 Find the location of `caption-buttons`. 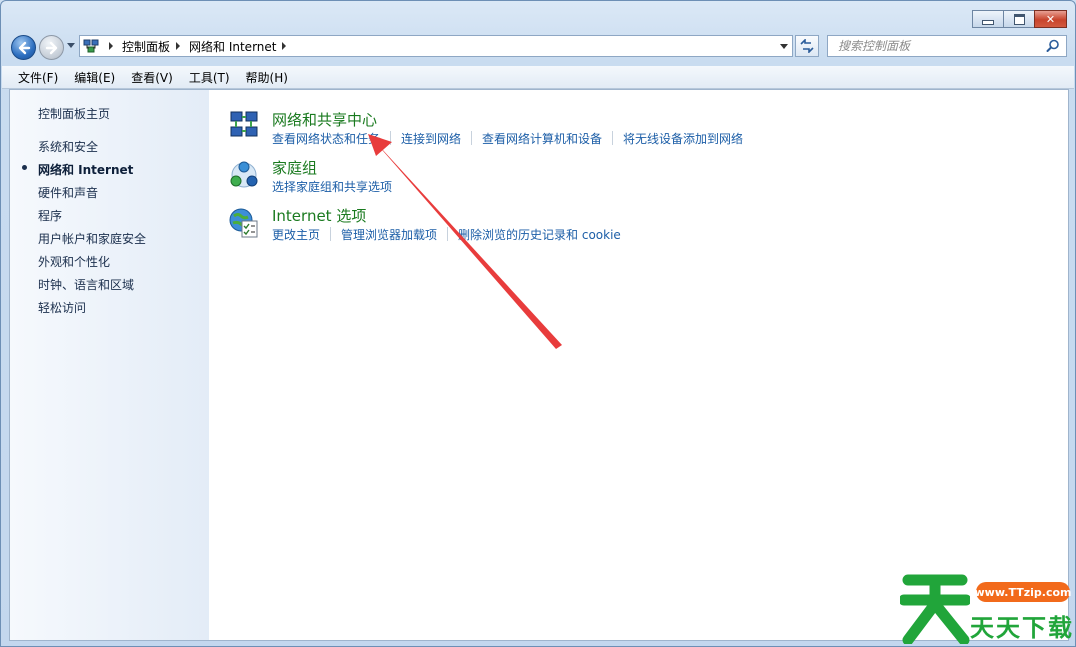

caption-buttons is located at coordinates (1019, 19).